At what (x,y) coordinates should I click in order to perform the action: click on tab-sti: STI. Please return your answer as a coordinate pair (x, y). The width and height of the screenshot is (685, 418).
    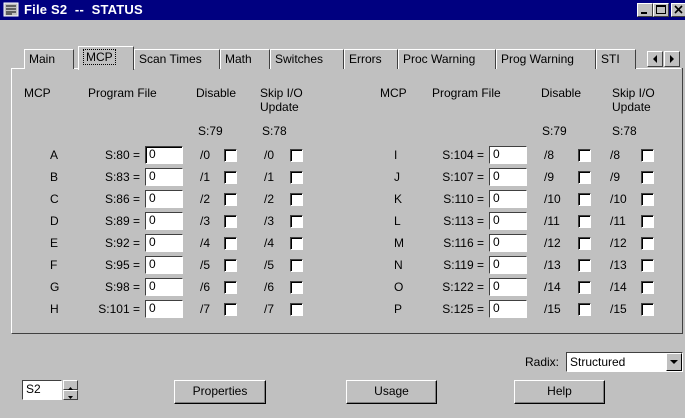
    Looking at the image, I should click on (616, 59).